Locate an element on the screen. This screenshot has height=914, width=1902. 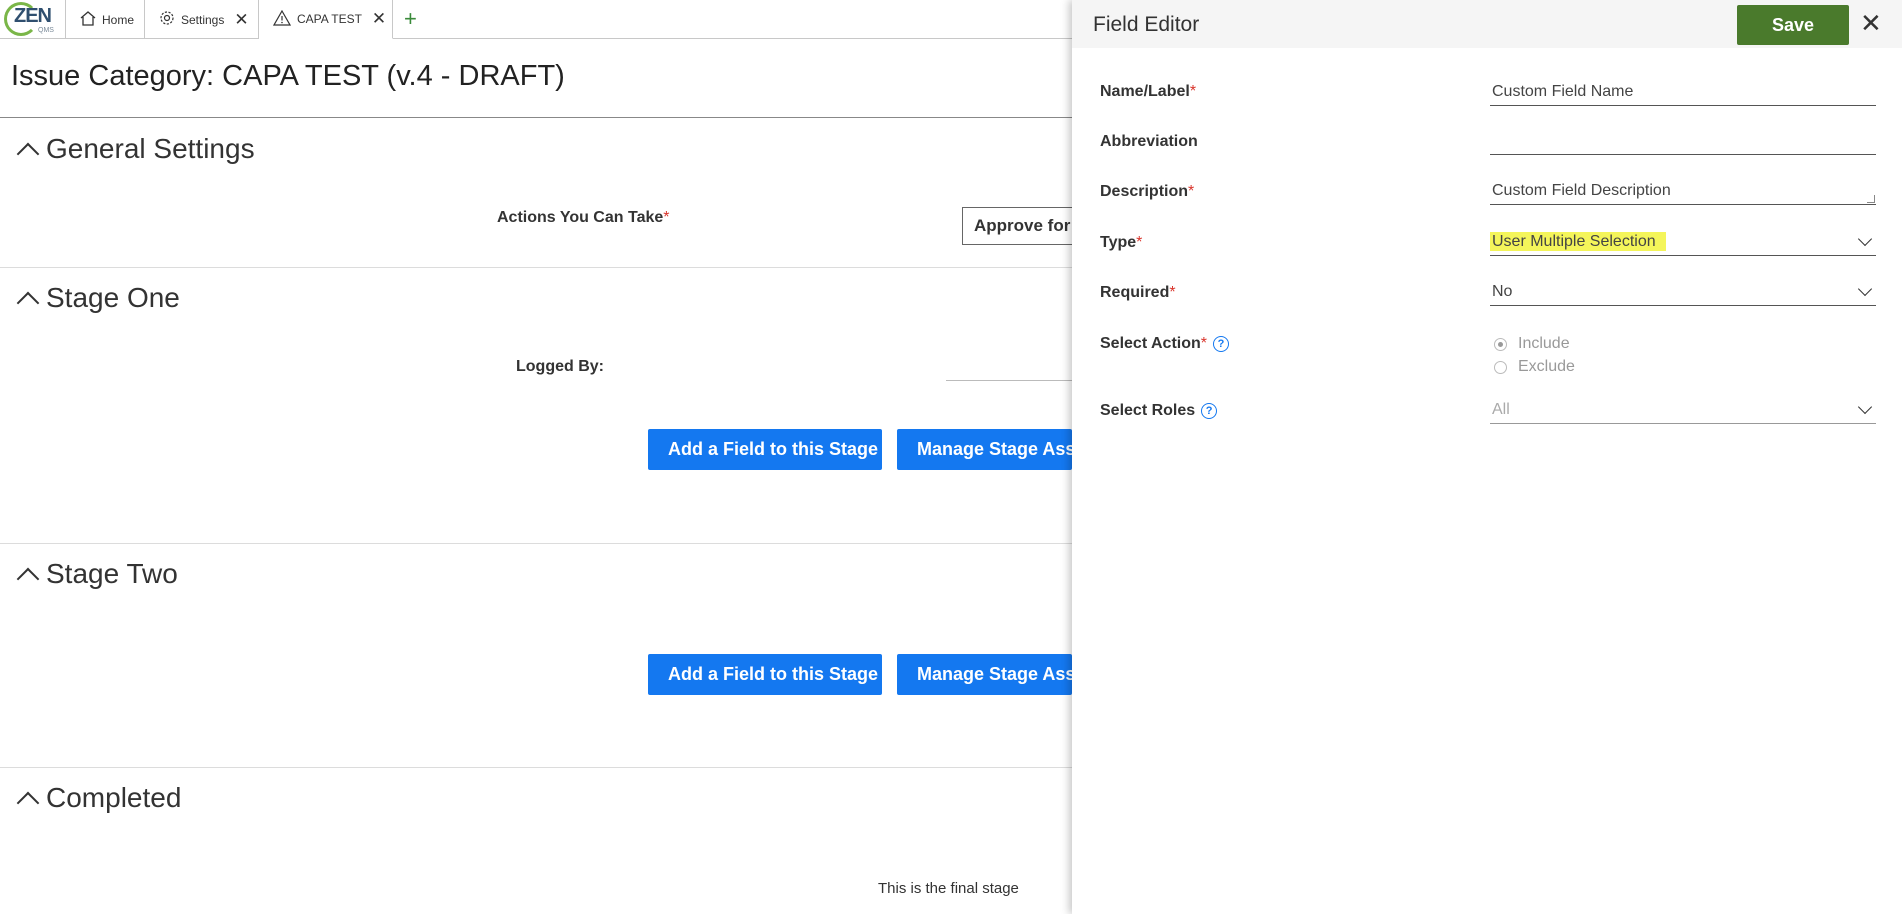
panel-title: Field Editor is located at coordinates (1146, 24).